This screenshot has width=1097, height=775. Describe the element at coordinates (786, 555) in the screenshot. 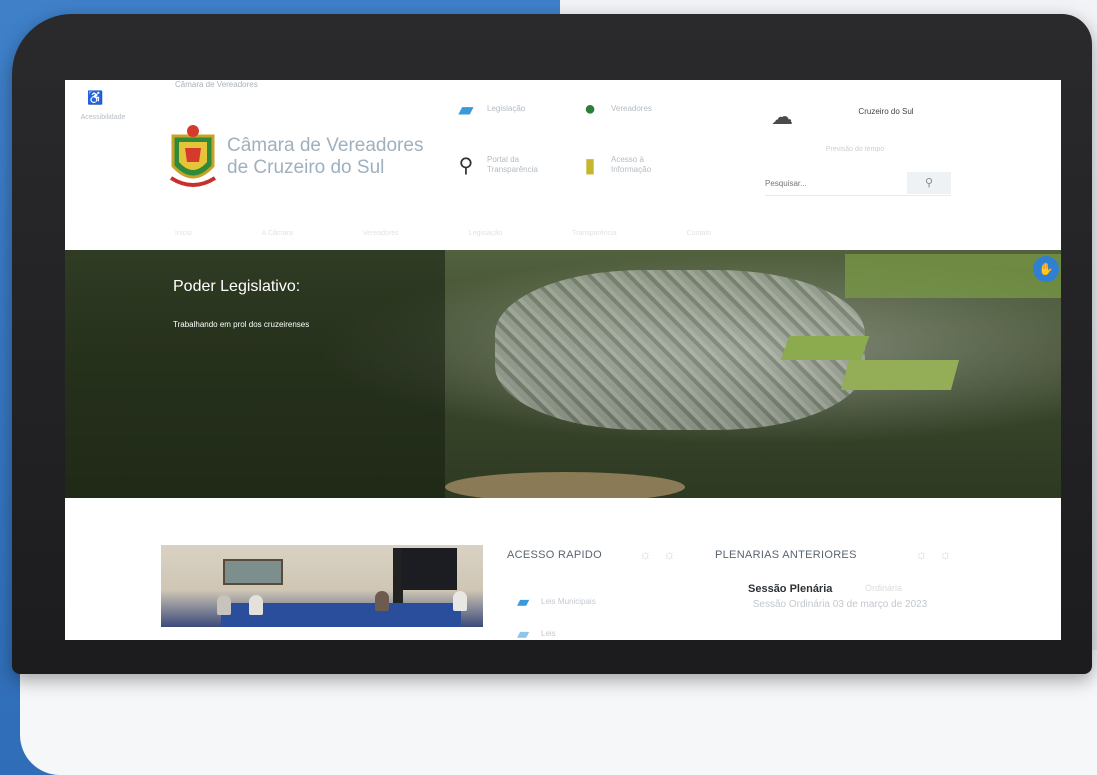

I see `plenaries-title: PLENARIAS ANTERIORES` at that location.